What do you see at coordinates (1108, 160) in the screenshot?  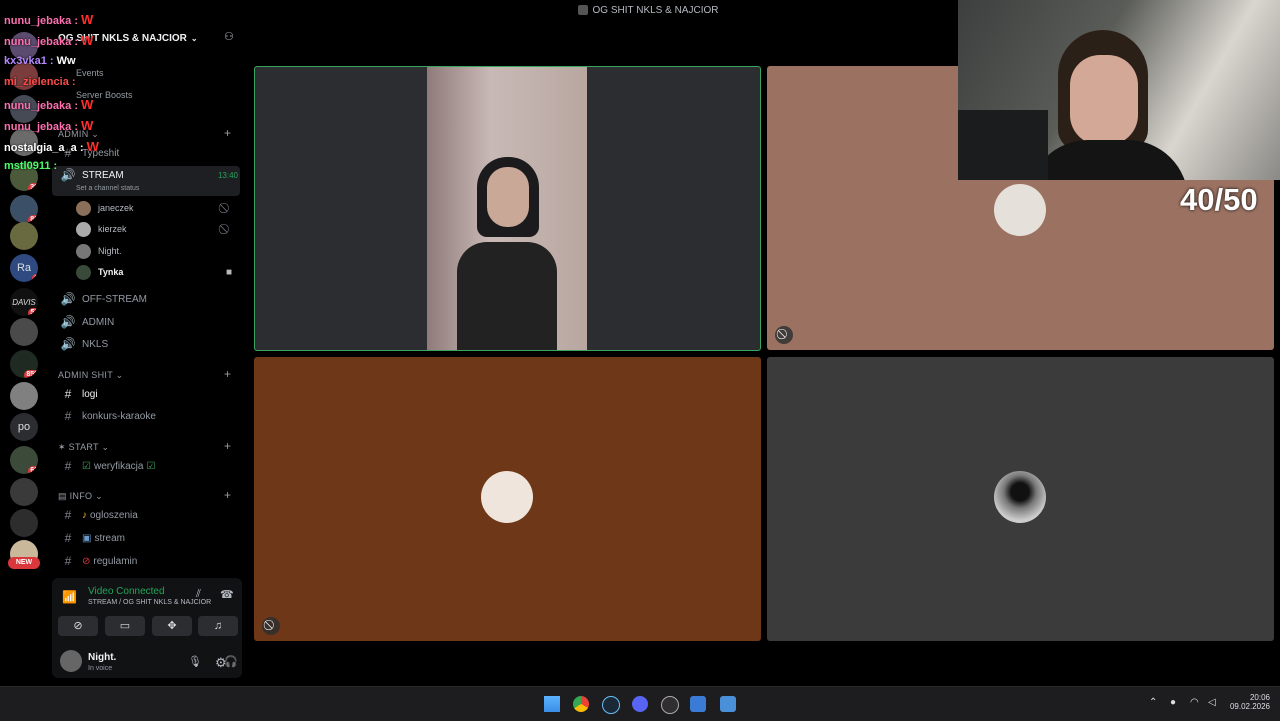 I see `body` at bounding box center [1108, 160].